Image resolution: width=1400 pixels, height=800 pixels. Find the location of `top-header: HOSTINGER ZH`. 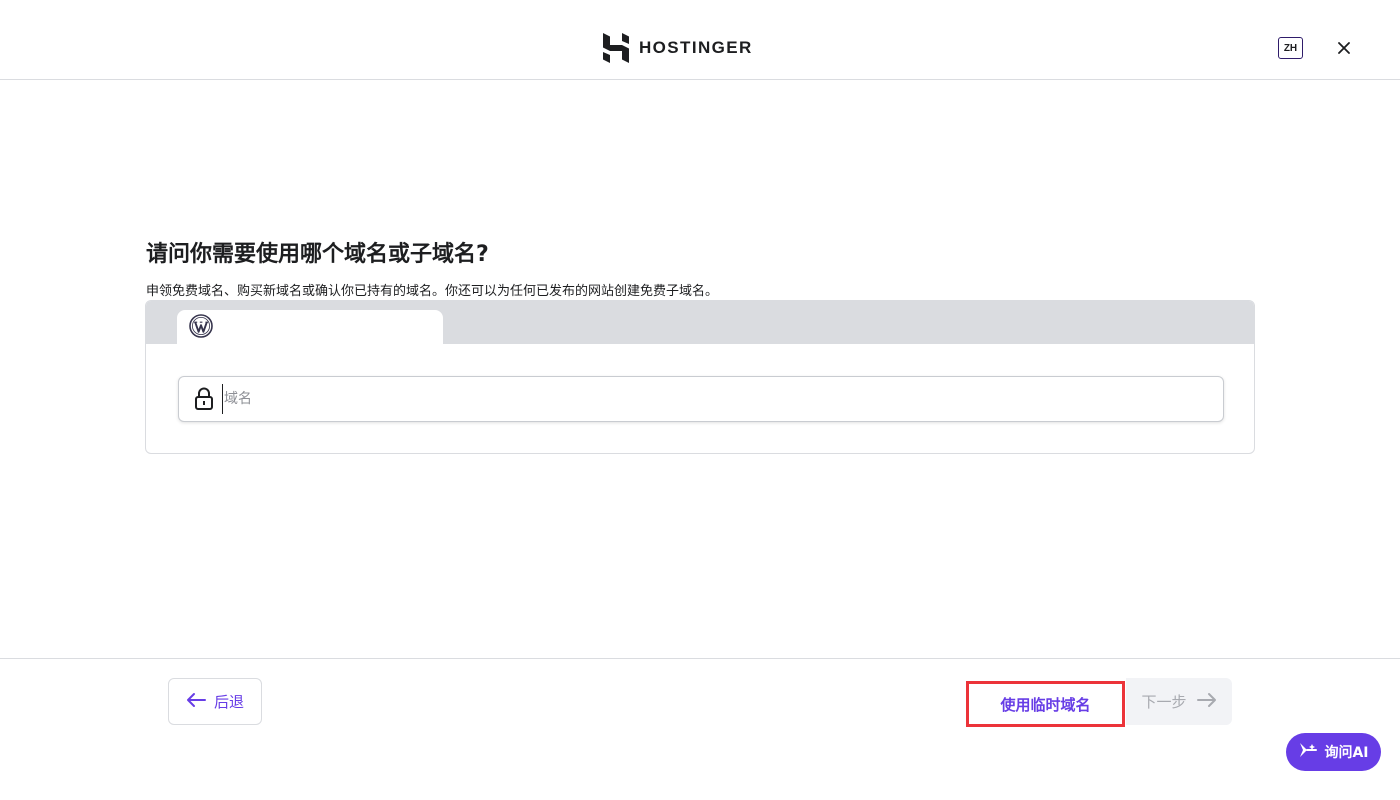

top-header: HOSTINGER ZH is located at coordinates (700, 40).